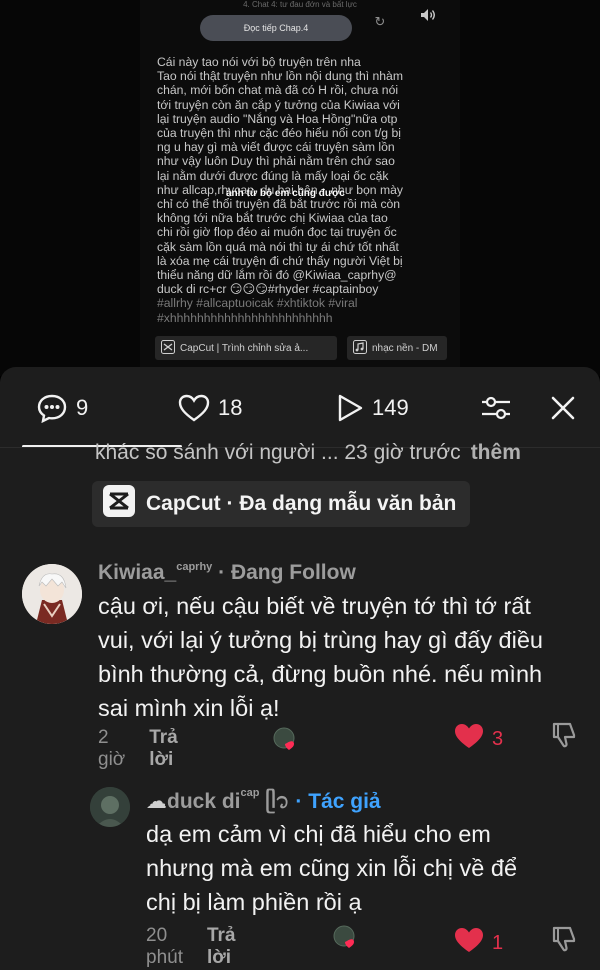 The image size is (600, 970). I want to click on music-link: nhạc nền - DM, so click(397, 348).